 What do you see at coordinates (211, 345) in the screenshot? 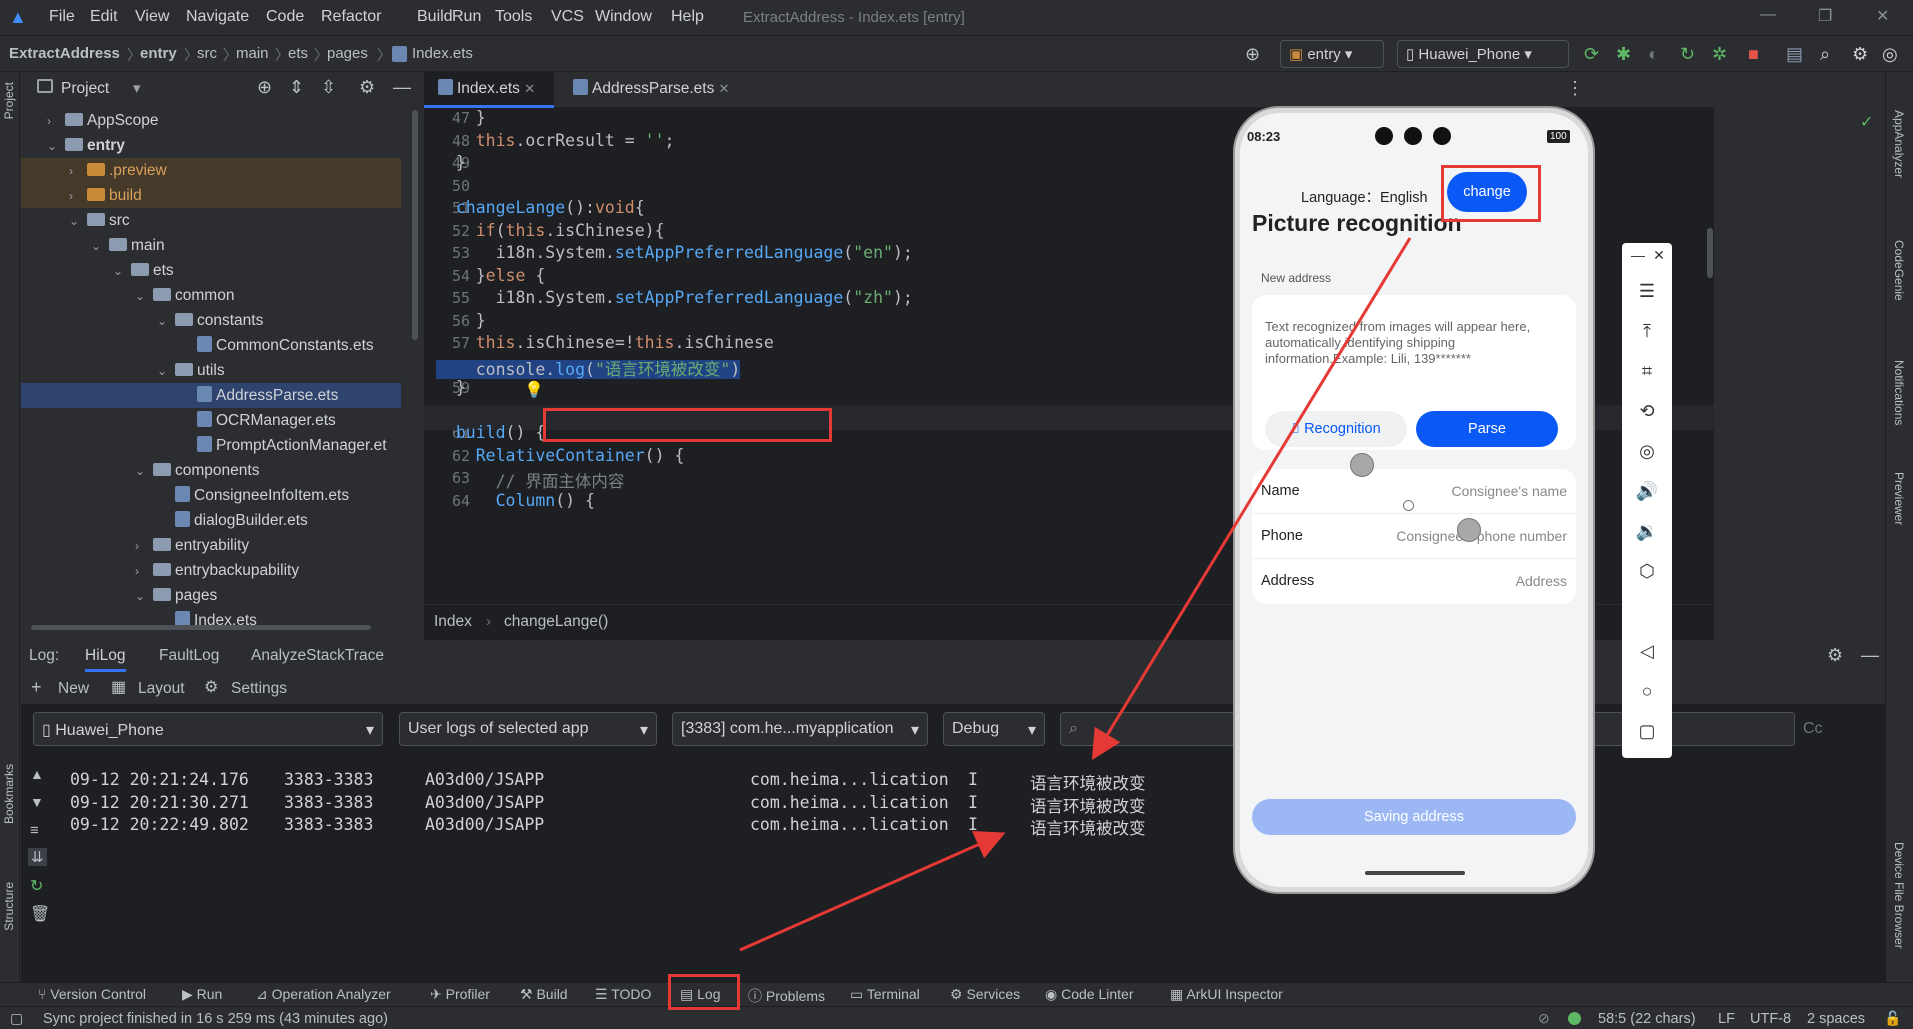
I see `tree-item-commonconstants-ets: CommonConstants.ets` at bounding box center [211, 345].